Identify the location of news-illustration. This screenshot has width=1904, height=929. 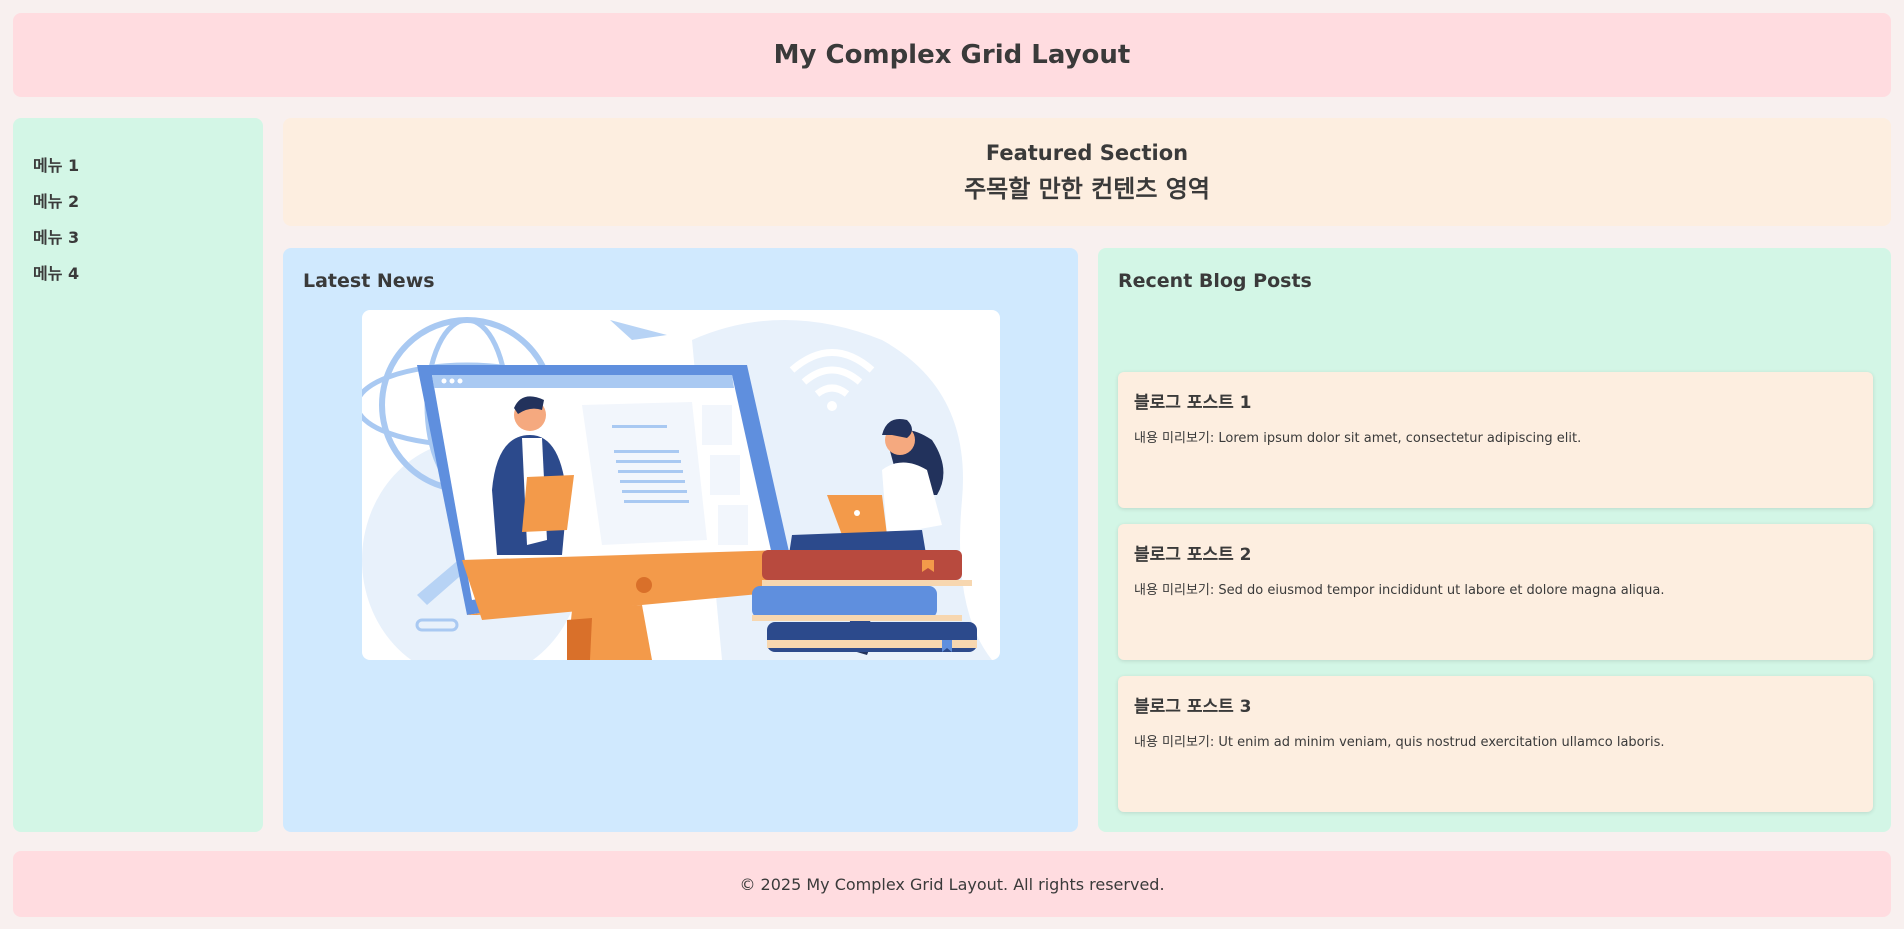
(681, 485).